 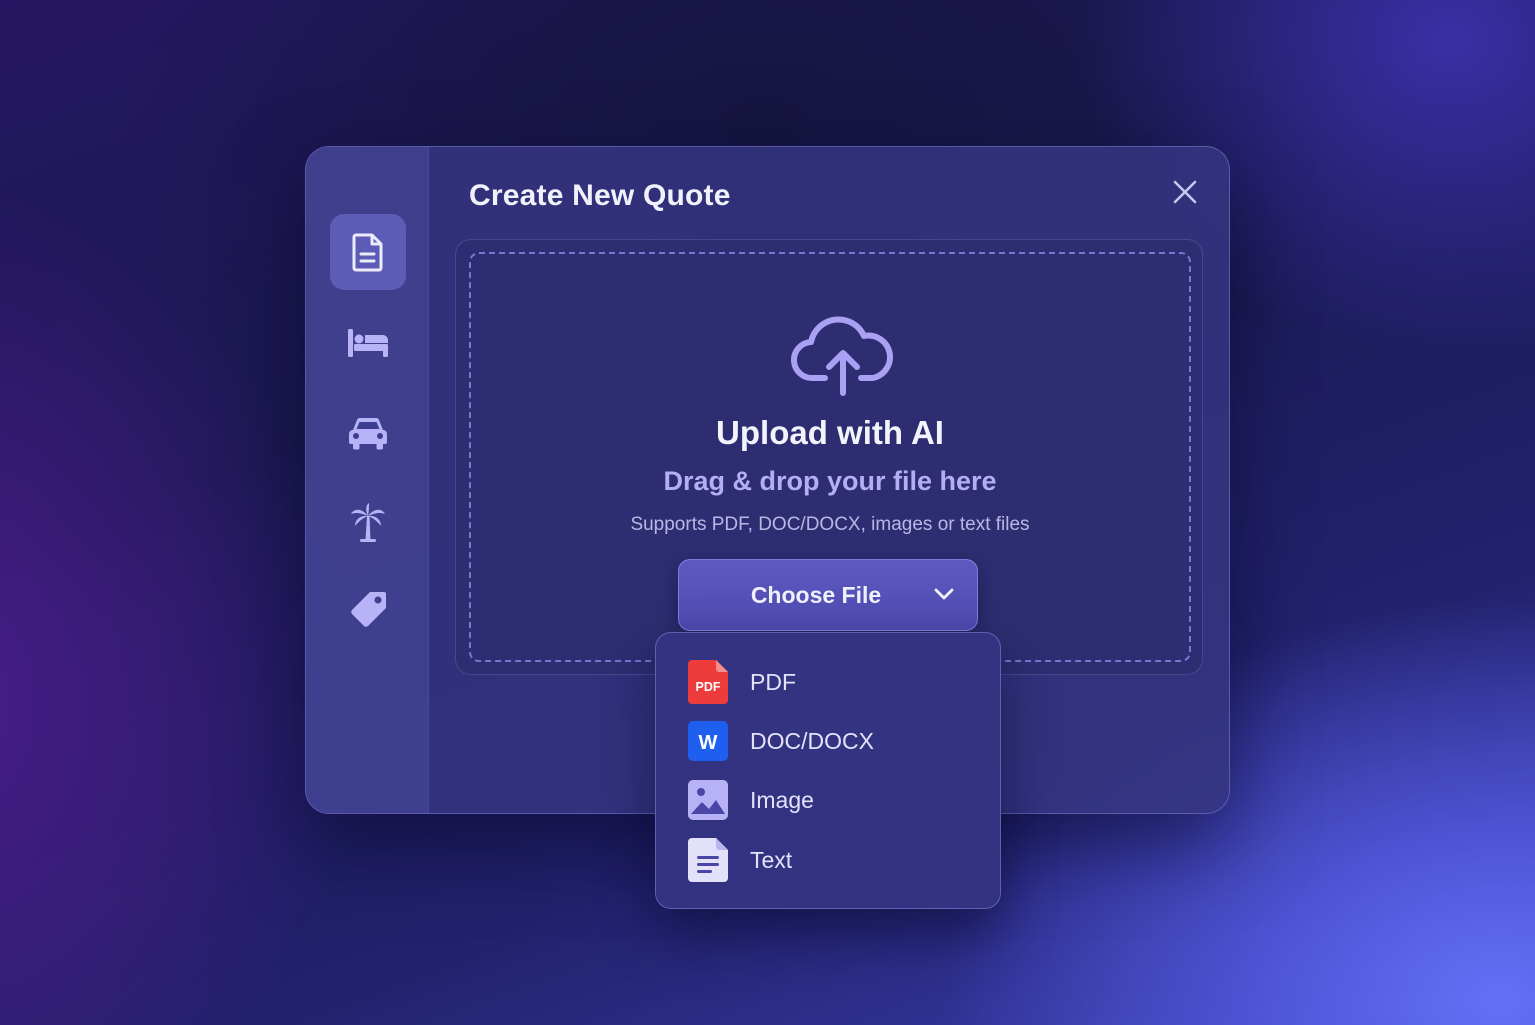 I want to click on cloud-upload-icon, so click(x=842, y=356).